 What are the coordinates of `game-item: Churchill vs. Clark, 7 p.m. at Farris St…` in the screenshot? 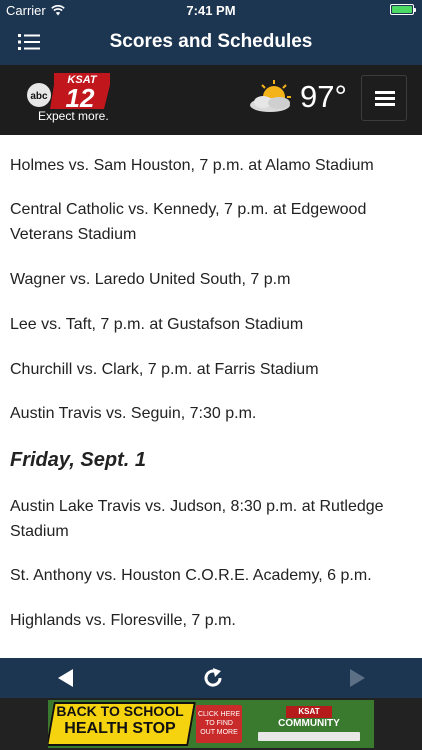 It's located at (164, 369).